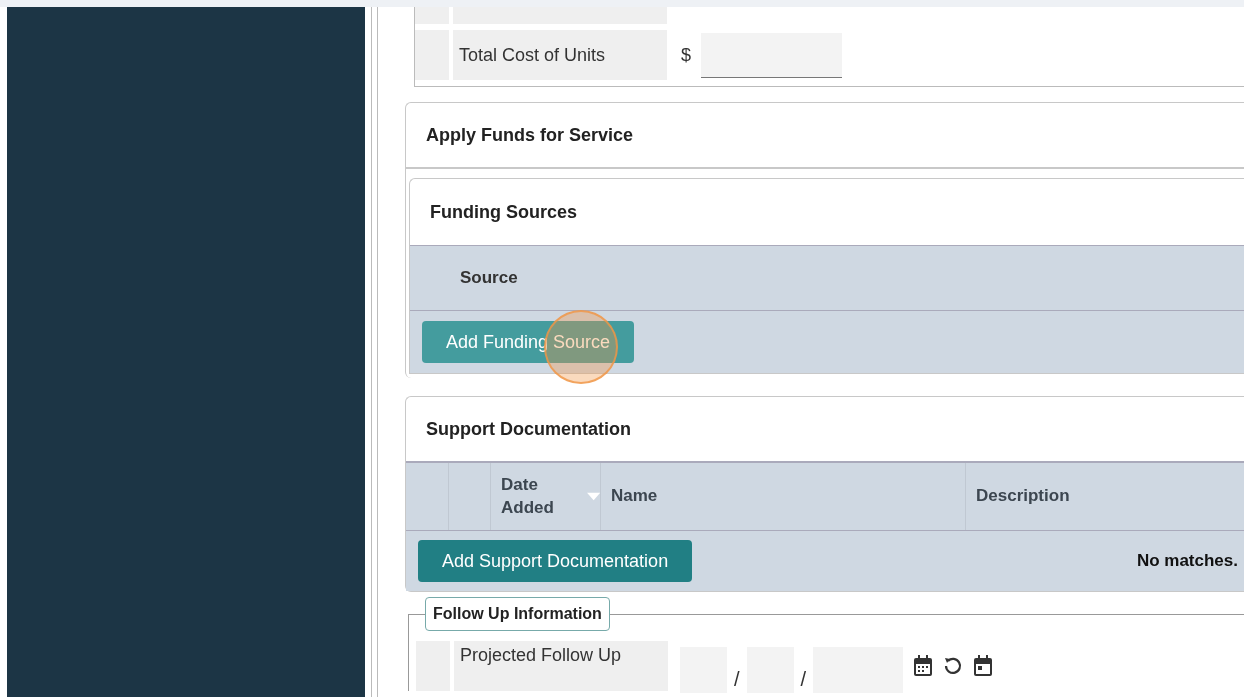 Image resolution: width=1244 pixels, height=697 pixels. What do you see at coordinates (489, 278) in the screenshot?
I see `column-header: Source` at bounding box center [489, 278].